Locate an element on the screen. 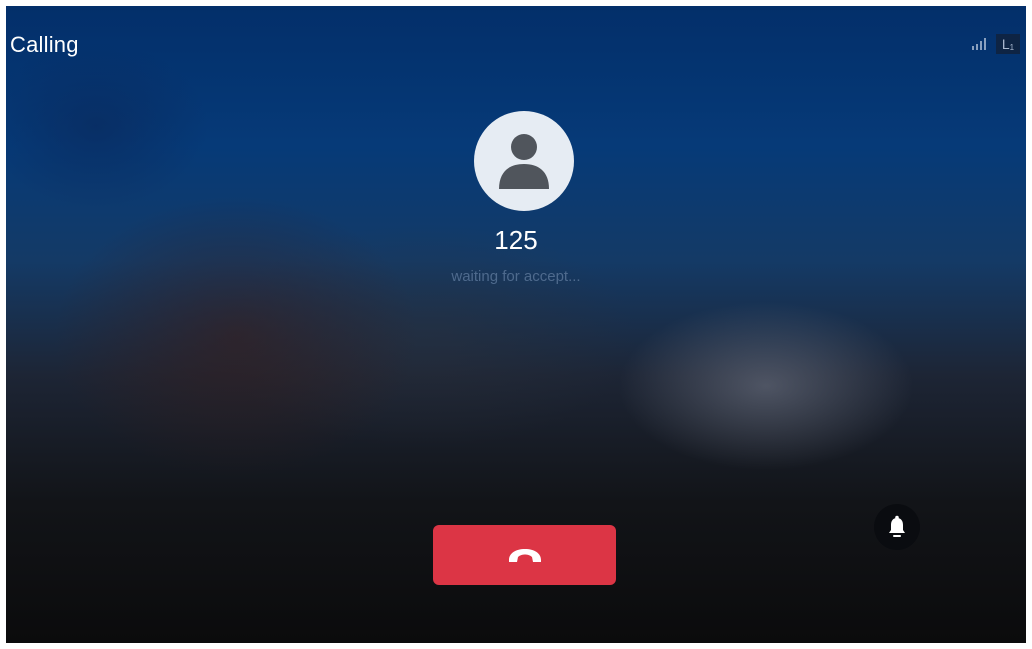  bell-button is located at coordinates (897, 527).